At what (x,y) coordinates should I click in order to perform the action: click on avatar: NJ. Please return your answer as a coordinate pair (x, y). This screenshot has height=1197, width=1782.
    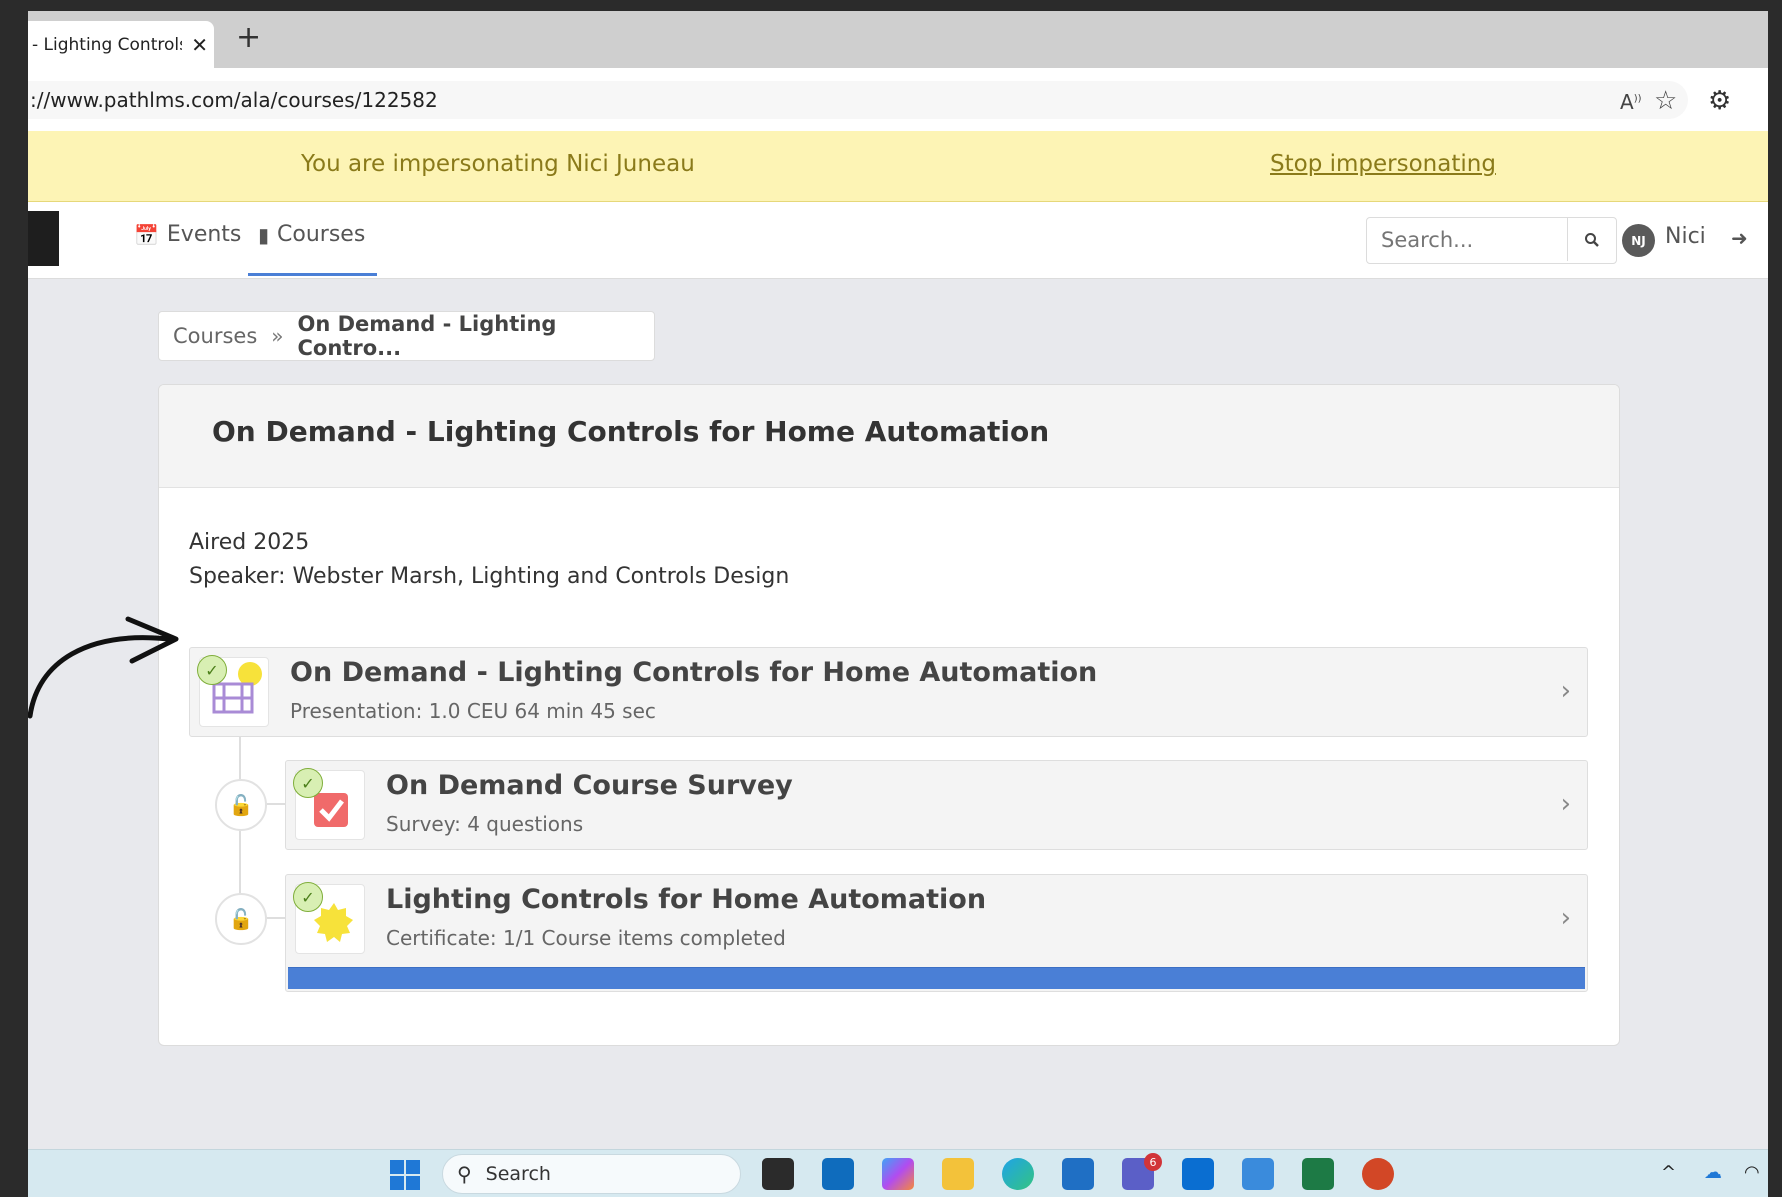
    Looking at the image, I should click on (1638, 240).